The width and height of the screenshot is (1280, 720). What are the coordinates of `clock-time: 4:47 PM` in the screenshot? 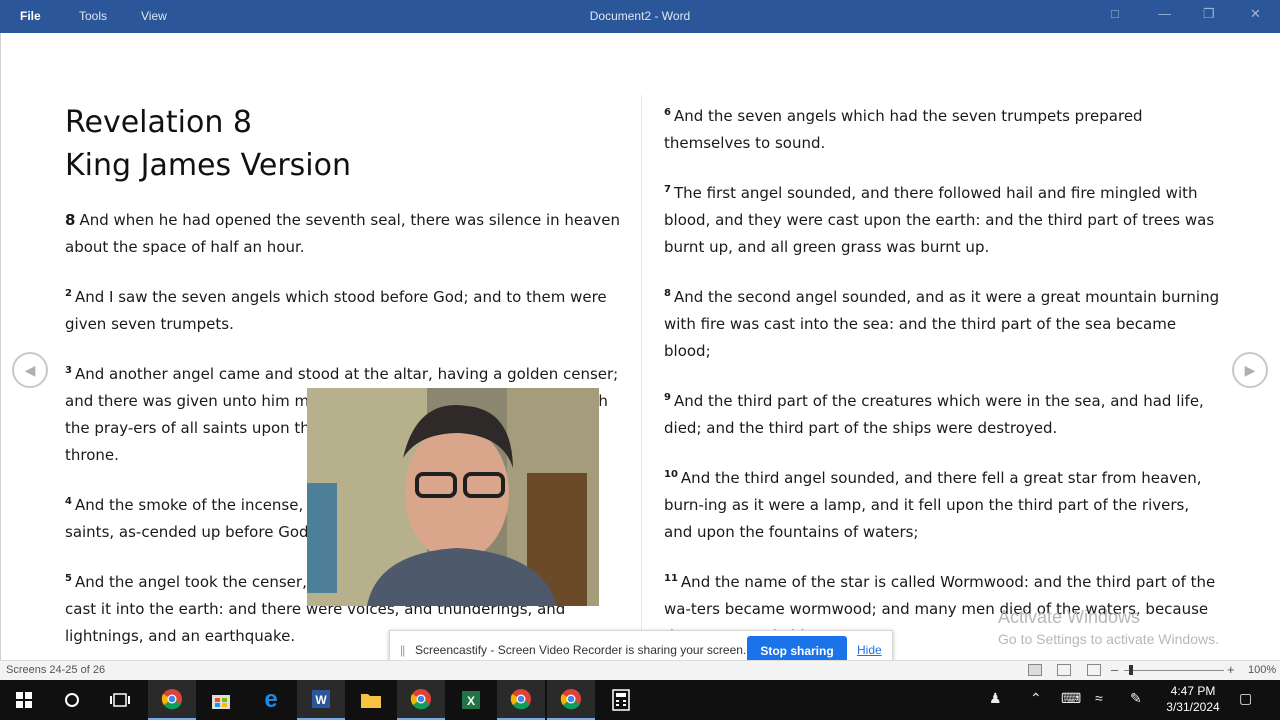 It's located at (1193, 691).